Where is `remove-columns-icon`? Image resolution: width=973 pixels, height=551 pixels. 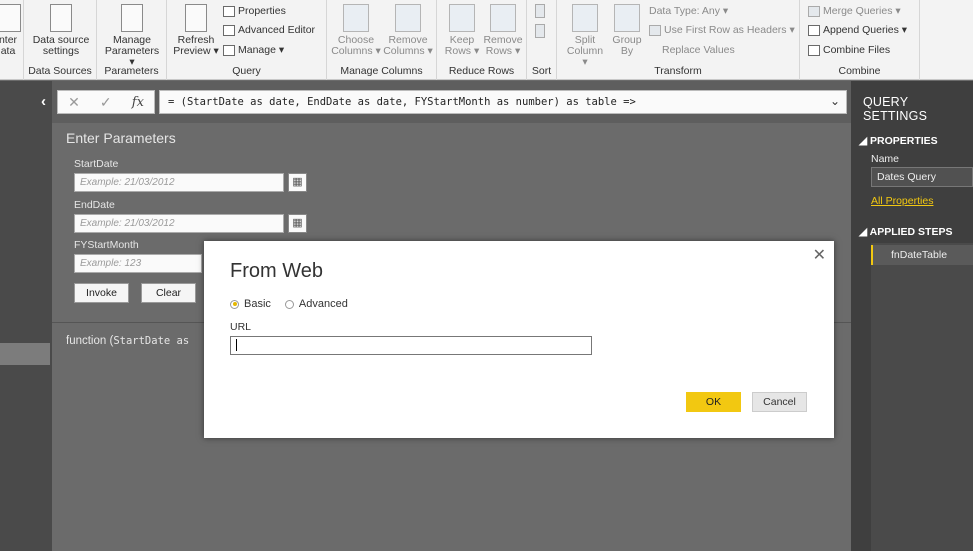 remove-columns-icon is located at coordinates (408, 18).